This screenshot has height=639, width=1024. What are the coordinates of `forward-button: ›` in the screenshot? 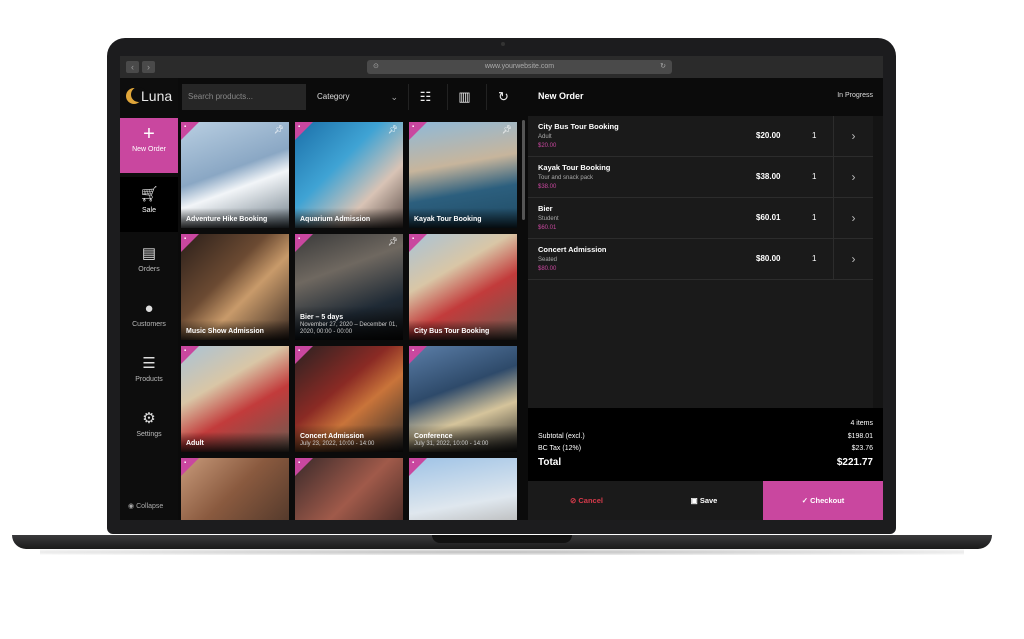 It's located at (148, 67).